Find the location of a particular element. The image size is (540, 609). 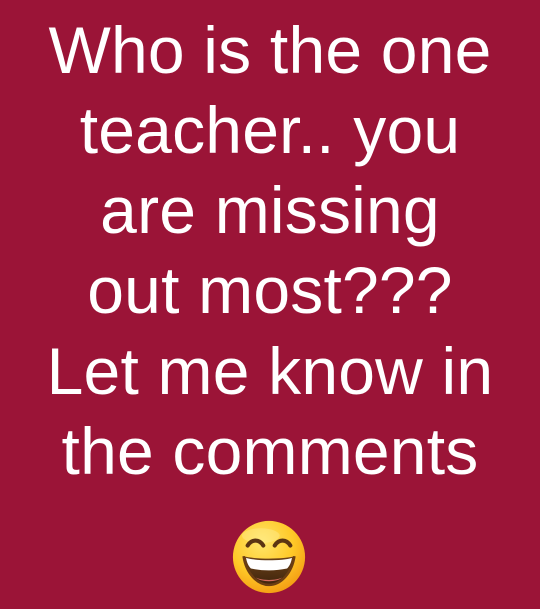

message-line-3: are missing is located at coordinates (270, 210).